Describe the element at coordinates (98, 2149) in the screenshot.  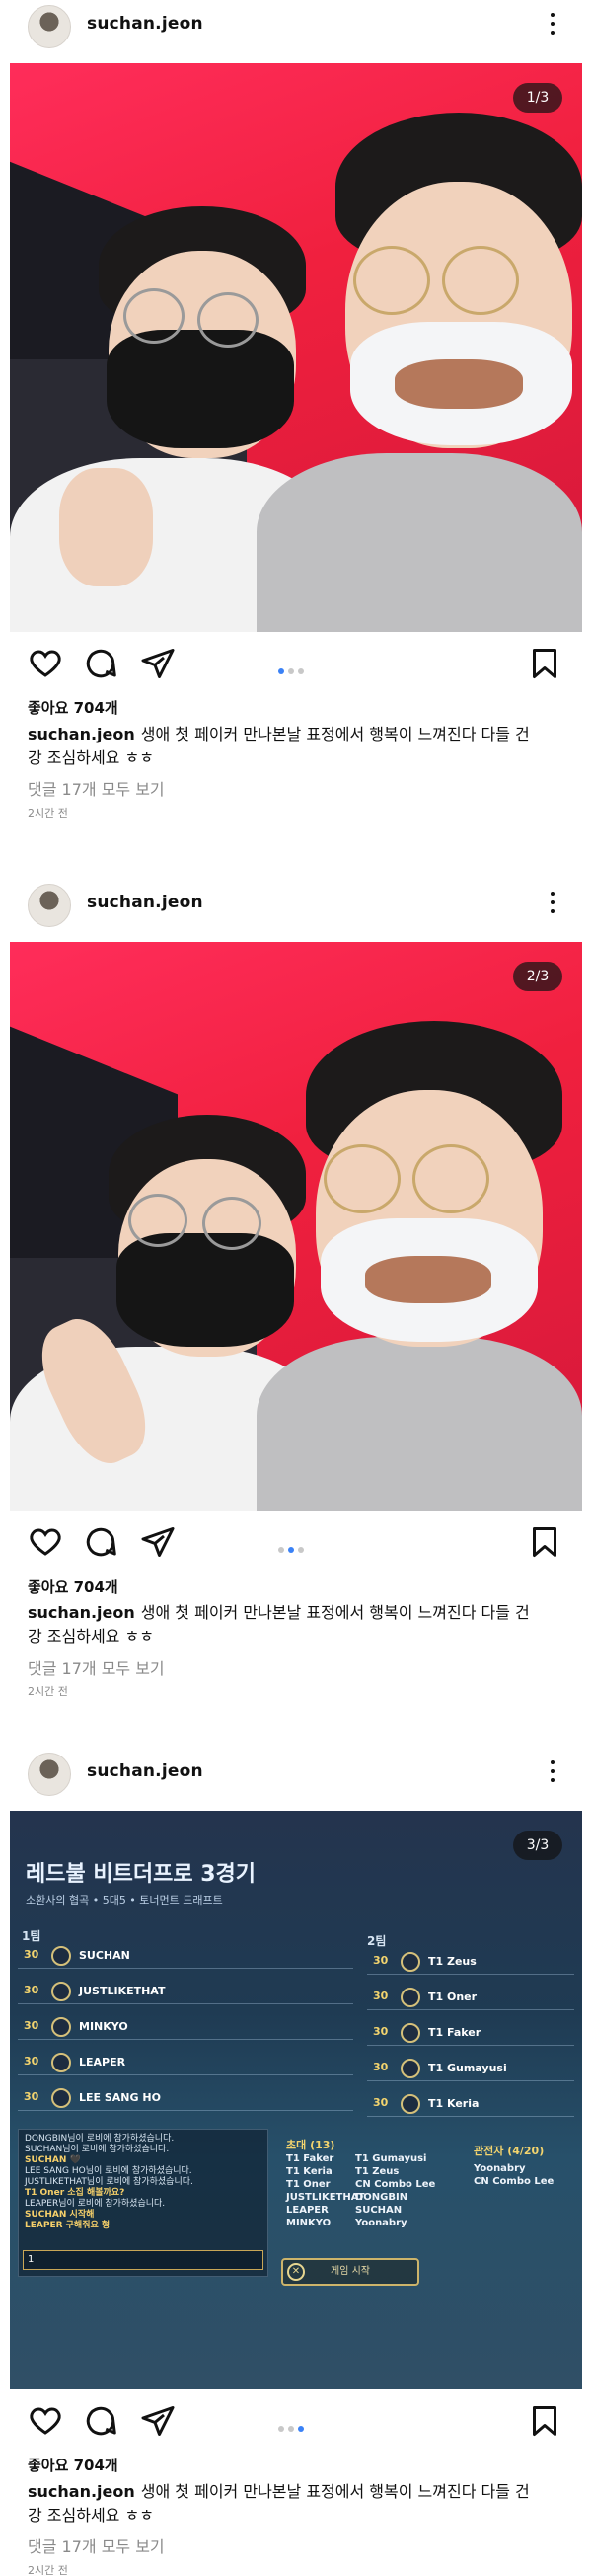
I see `list-item: SUCHAN님이 로비에 참가하셨습니다.` at that location.